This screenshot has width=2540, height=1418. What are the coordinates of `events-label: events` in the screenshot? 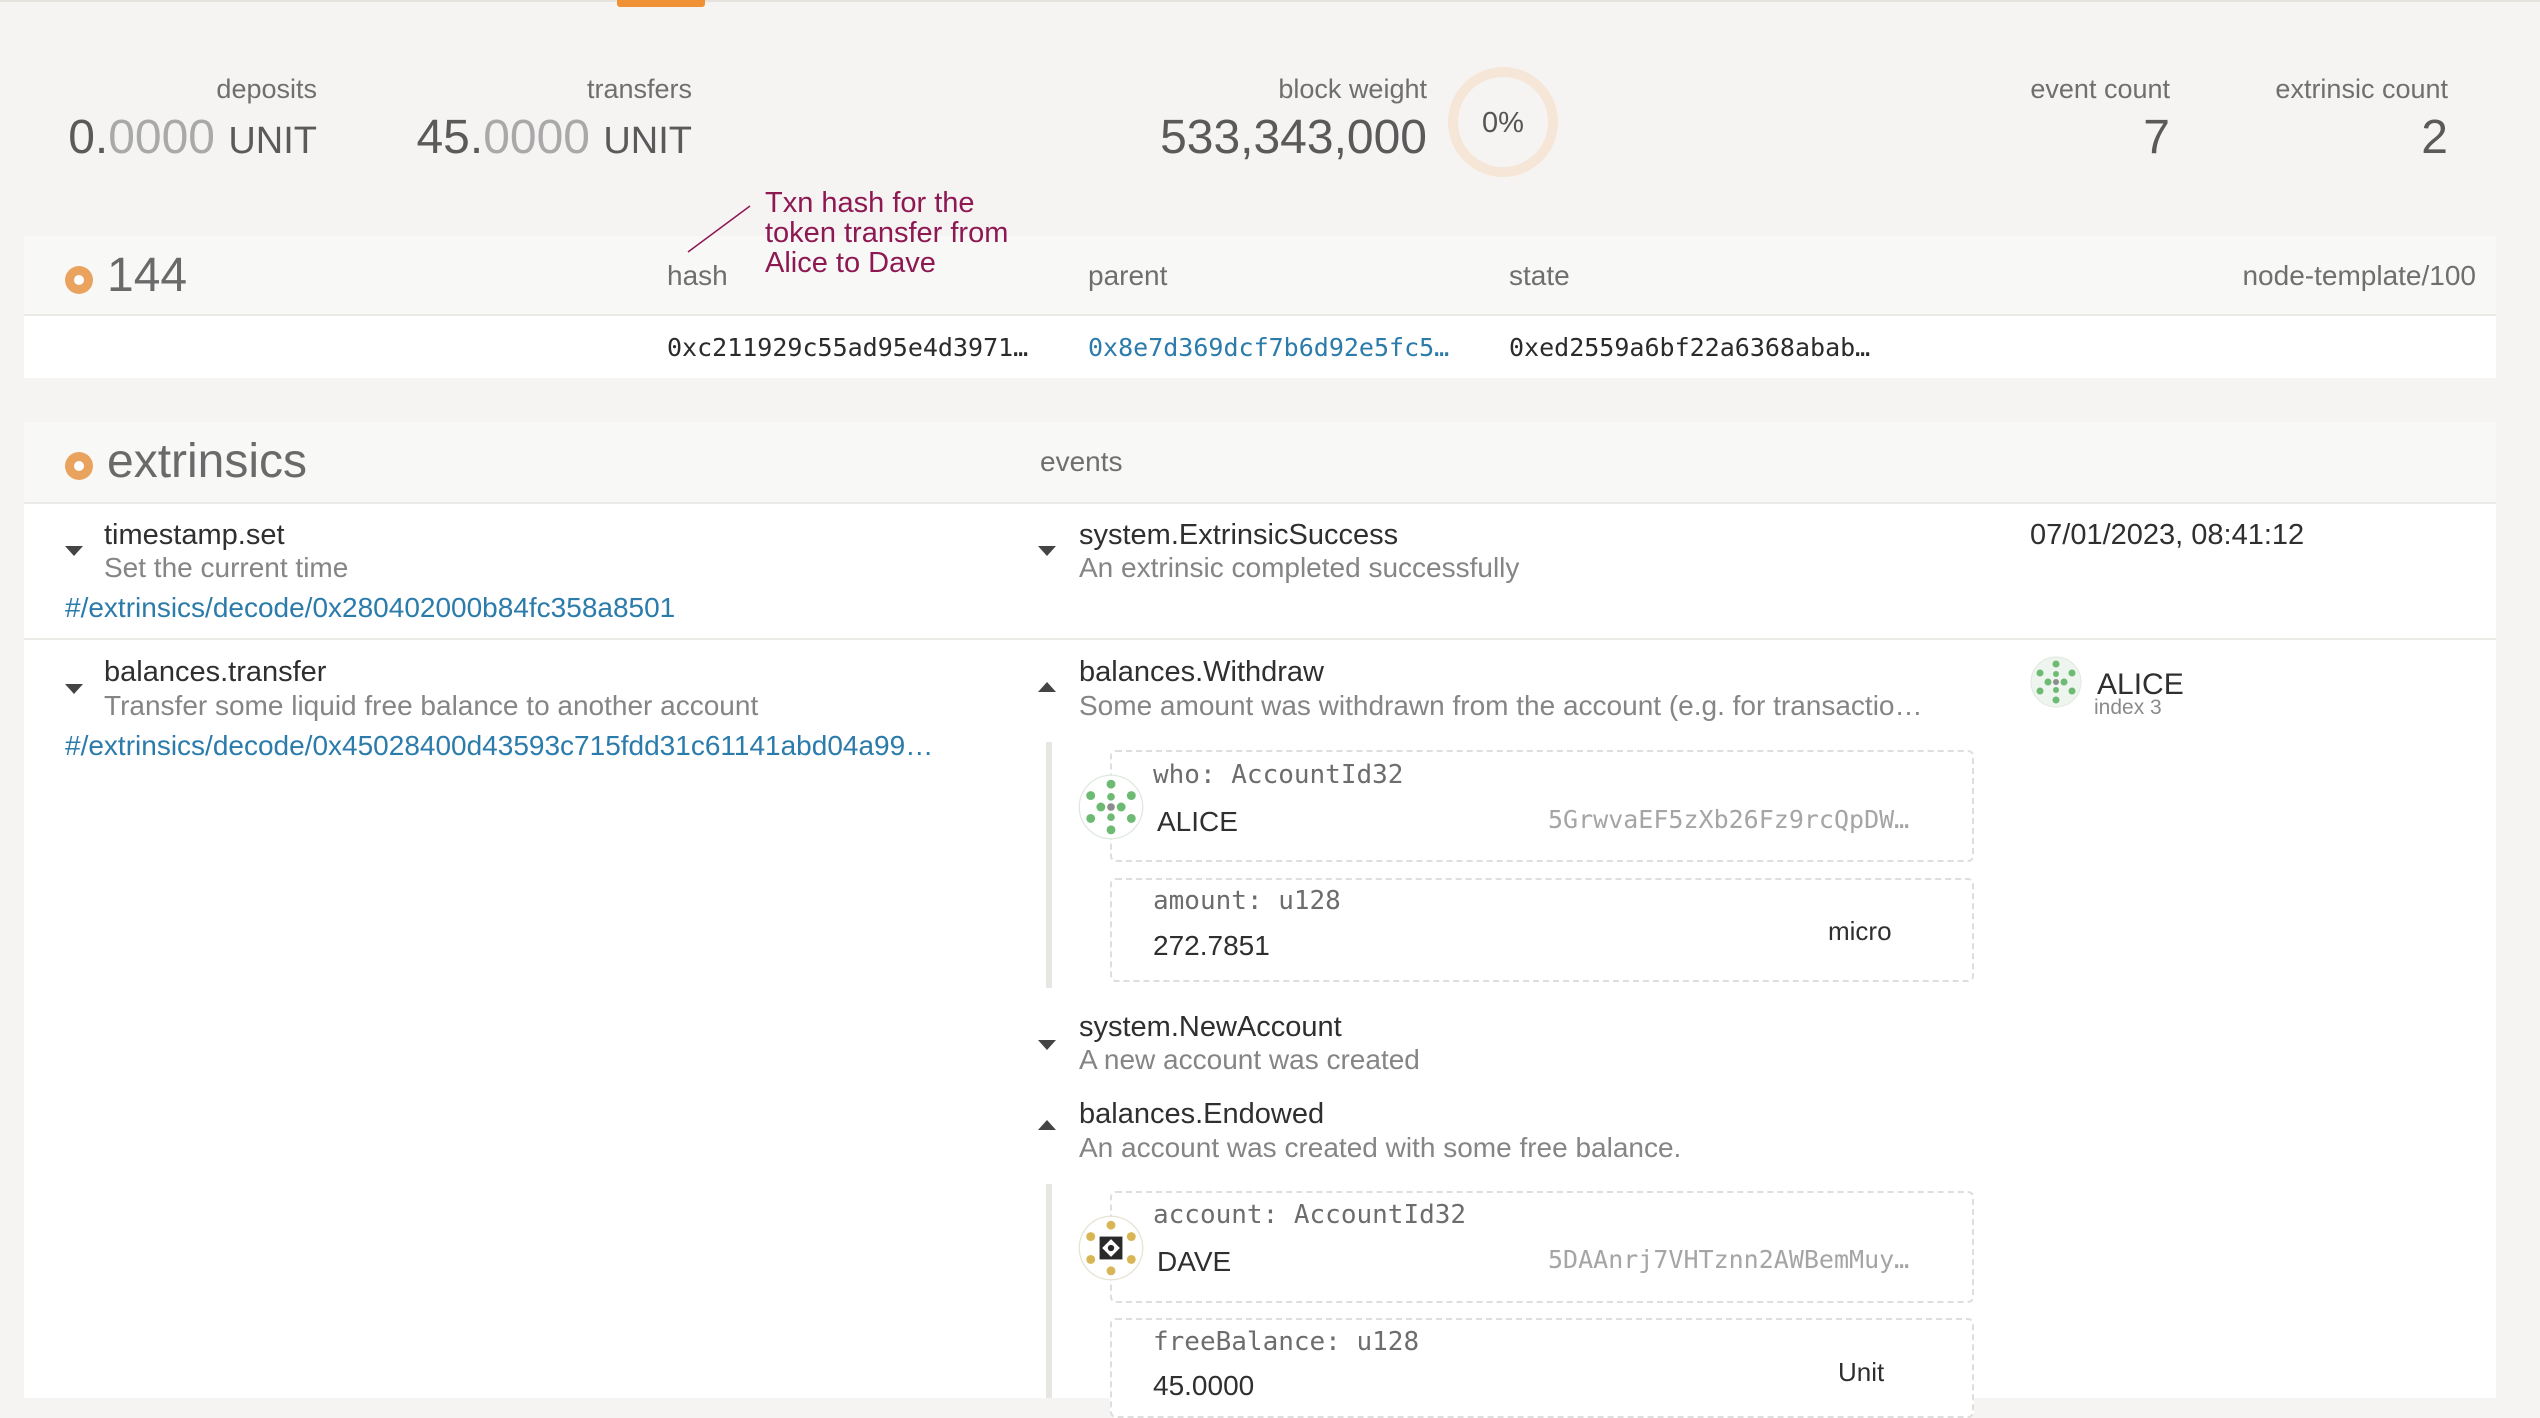 It's located at (1081, 461).